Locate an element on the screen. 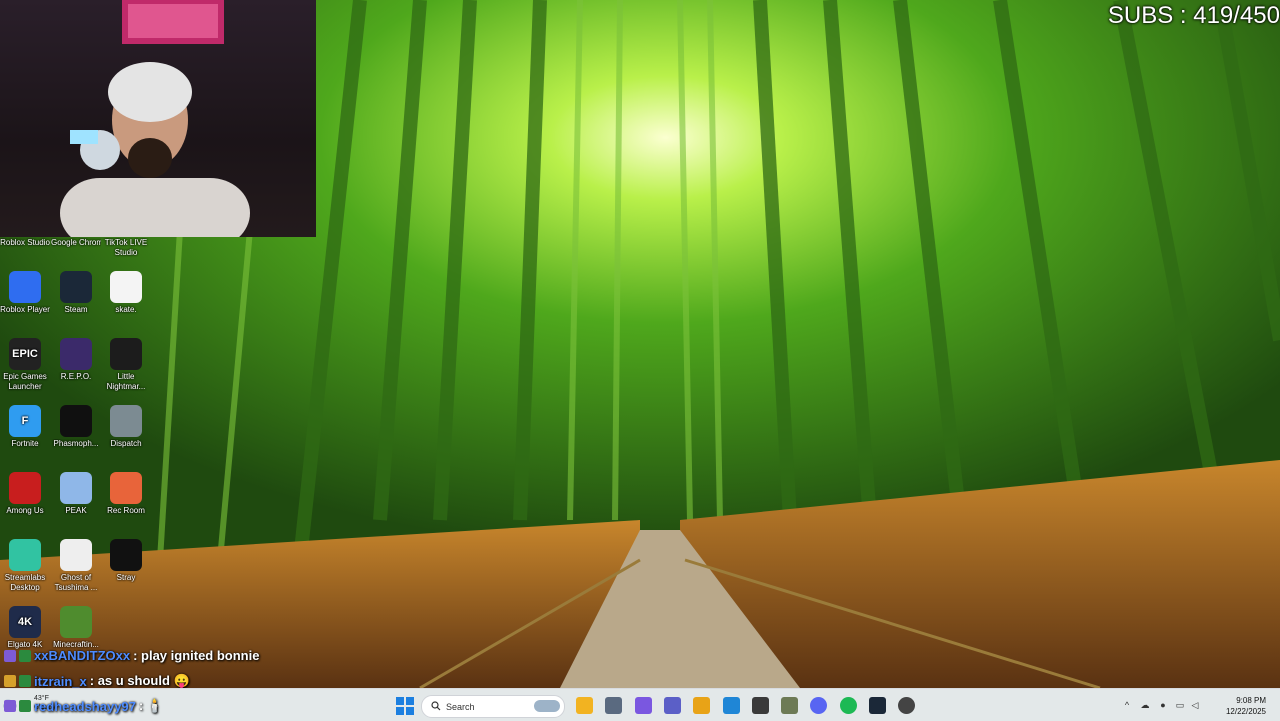 The image size is (1280, 721). desktop-shortcut: Among Us is located at coordinates (25, 494).